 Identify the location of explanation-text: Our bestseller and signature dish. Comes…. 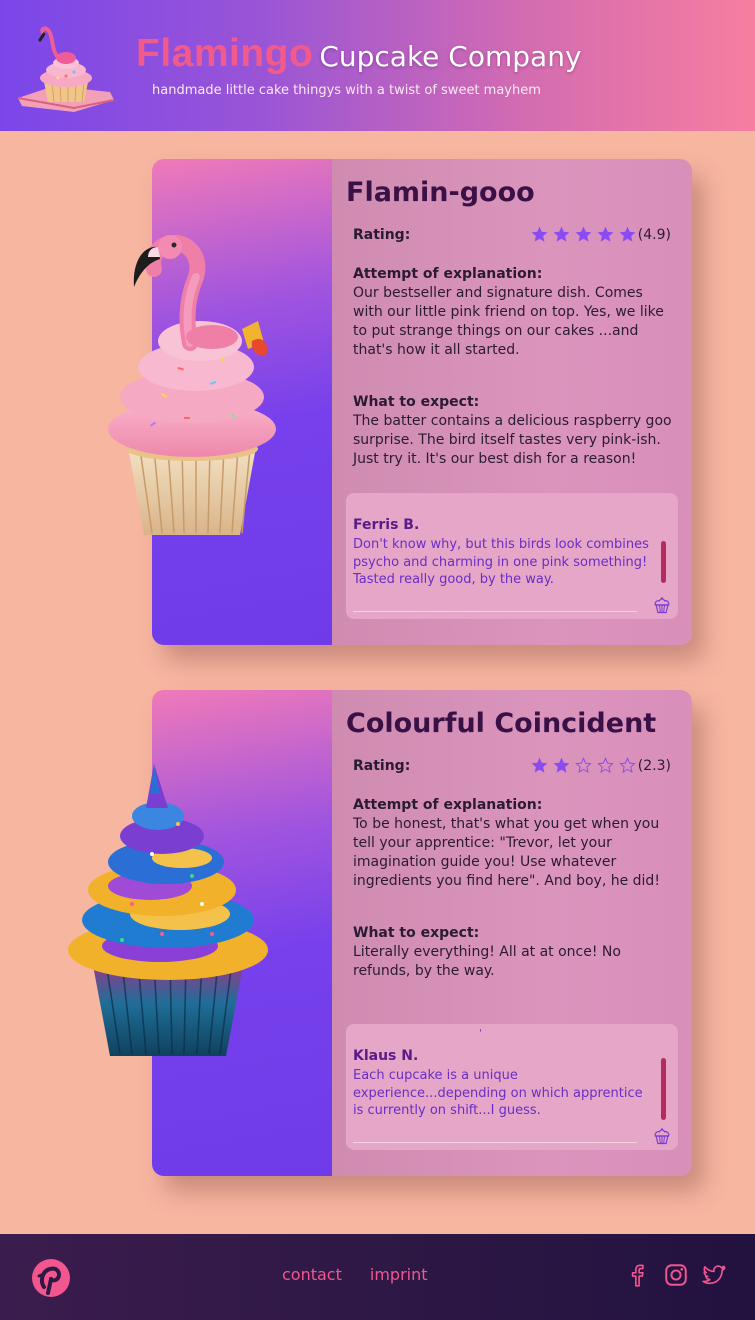
(508, 321).